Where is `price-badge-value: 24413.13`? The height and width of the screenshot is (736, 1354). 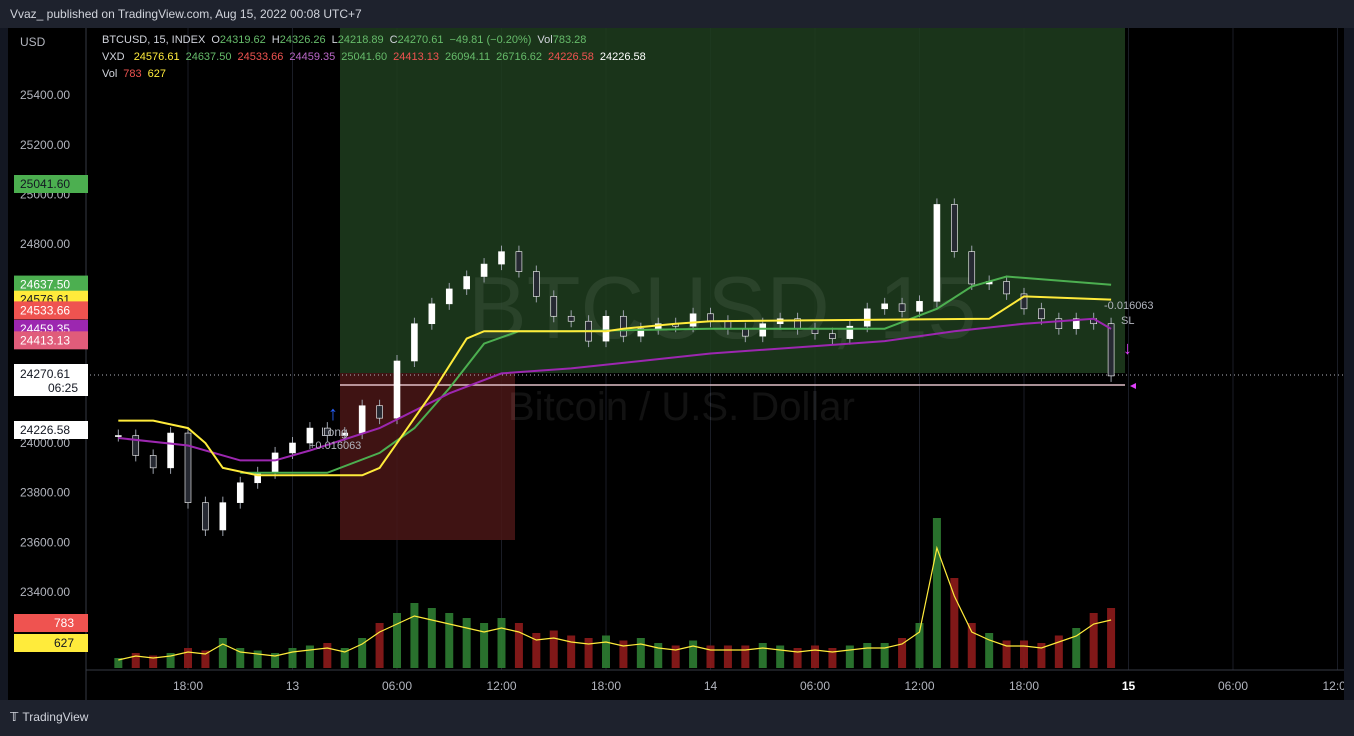 price-badge-value: 24413.13 is located at coordinates (45, 340).